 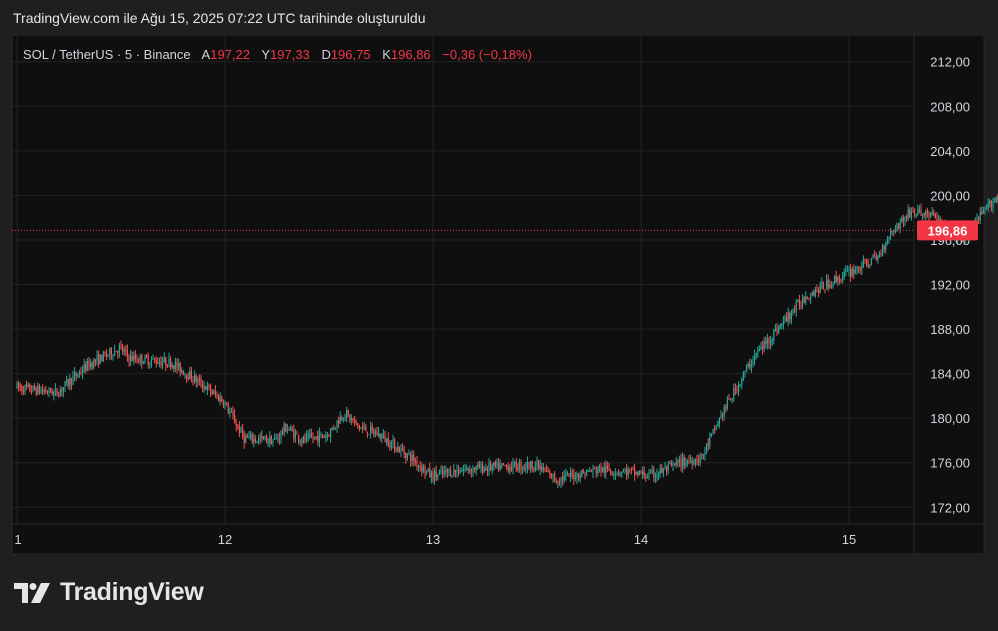 I want to click on y-tick-label: 212,00, so click(x=950, y=62).